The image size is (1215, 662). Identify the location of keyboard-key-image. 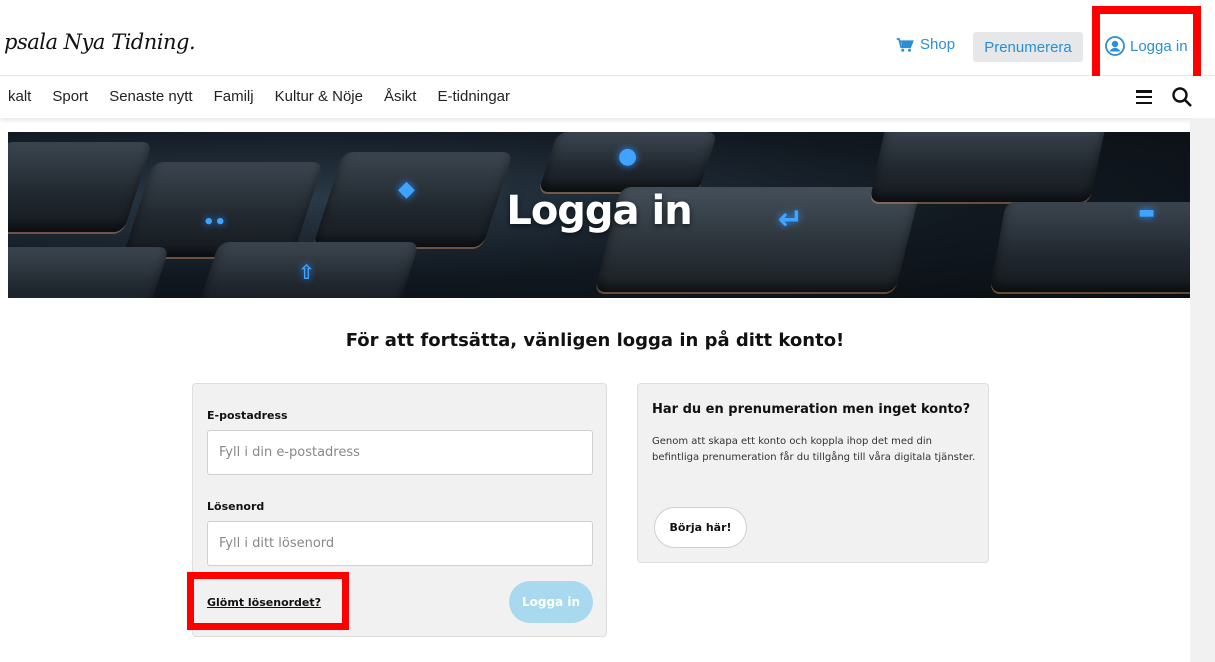
(89, 272).